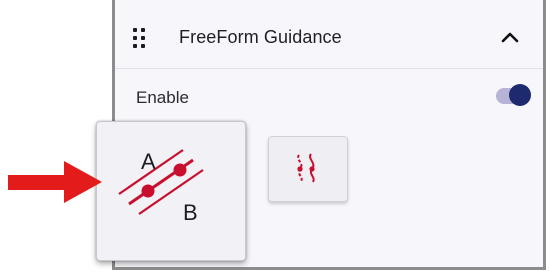 Image resolution: width=550 pixels, height=279 pixels. I want to click on header-divider, so click(329, 68).